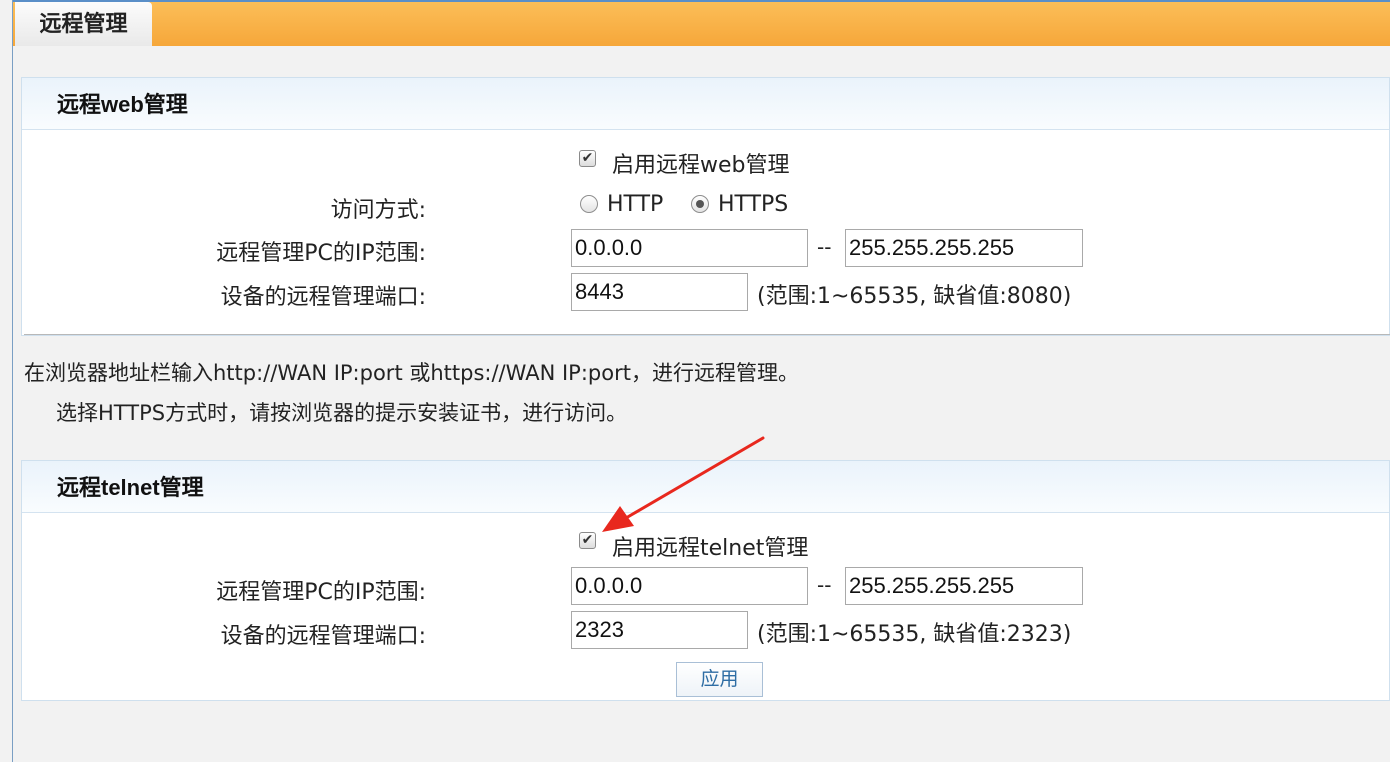 The image size is (1390, 762). Describe the element at coordinates (914, 296) in the screenshot. I see `web-port-hint: (范围:1~65535, 缺省值:8080)` at that location.